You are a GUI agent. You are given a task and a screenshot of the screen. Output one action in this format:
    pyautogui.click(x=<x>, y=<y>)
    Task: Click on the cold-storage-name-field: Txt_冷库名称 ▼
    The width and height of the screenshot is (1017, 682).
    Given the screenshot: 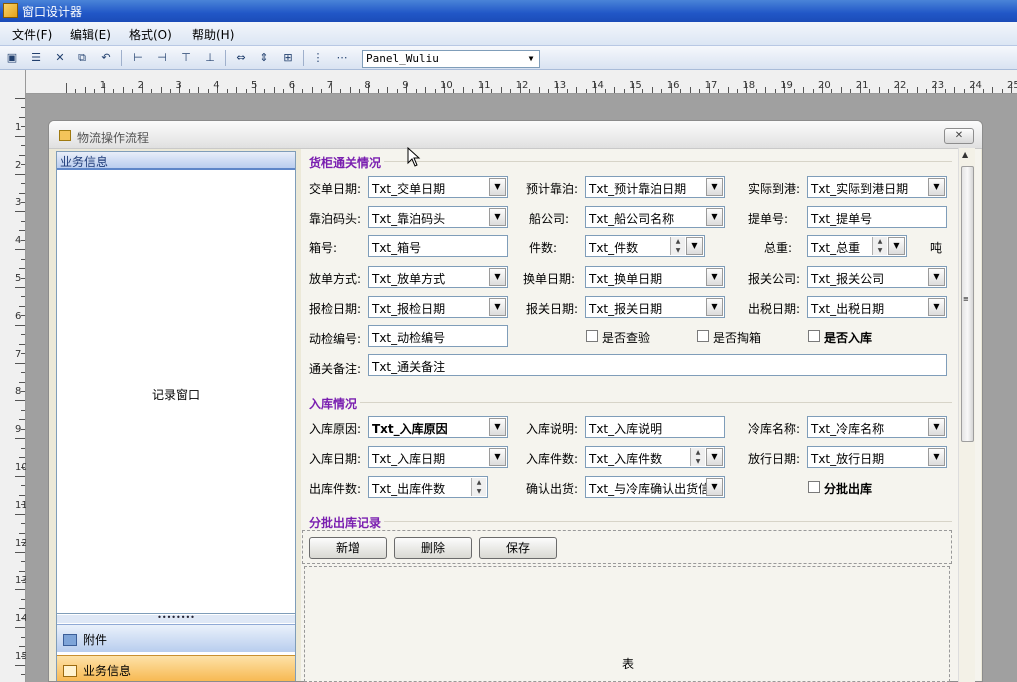 What is the action you would take?
    pyautogui.click(x=877, y=427)
    